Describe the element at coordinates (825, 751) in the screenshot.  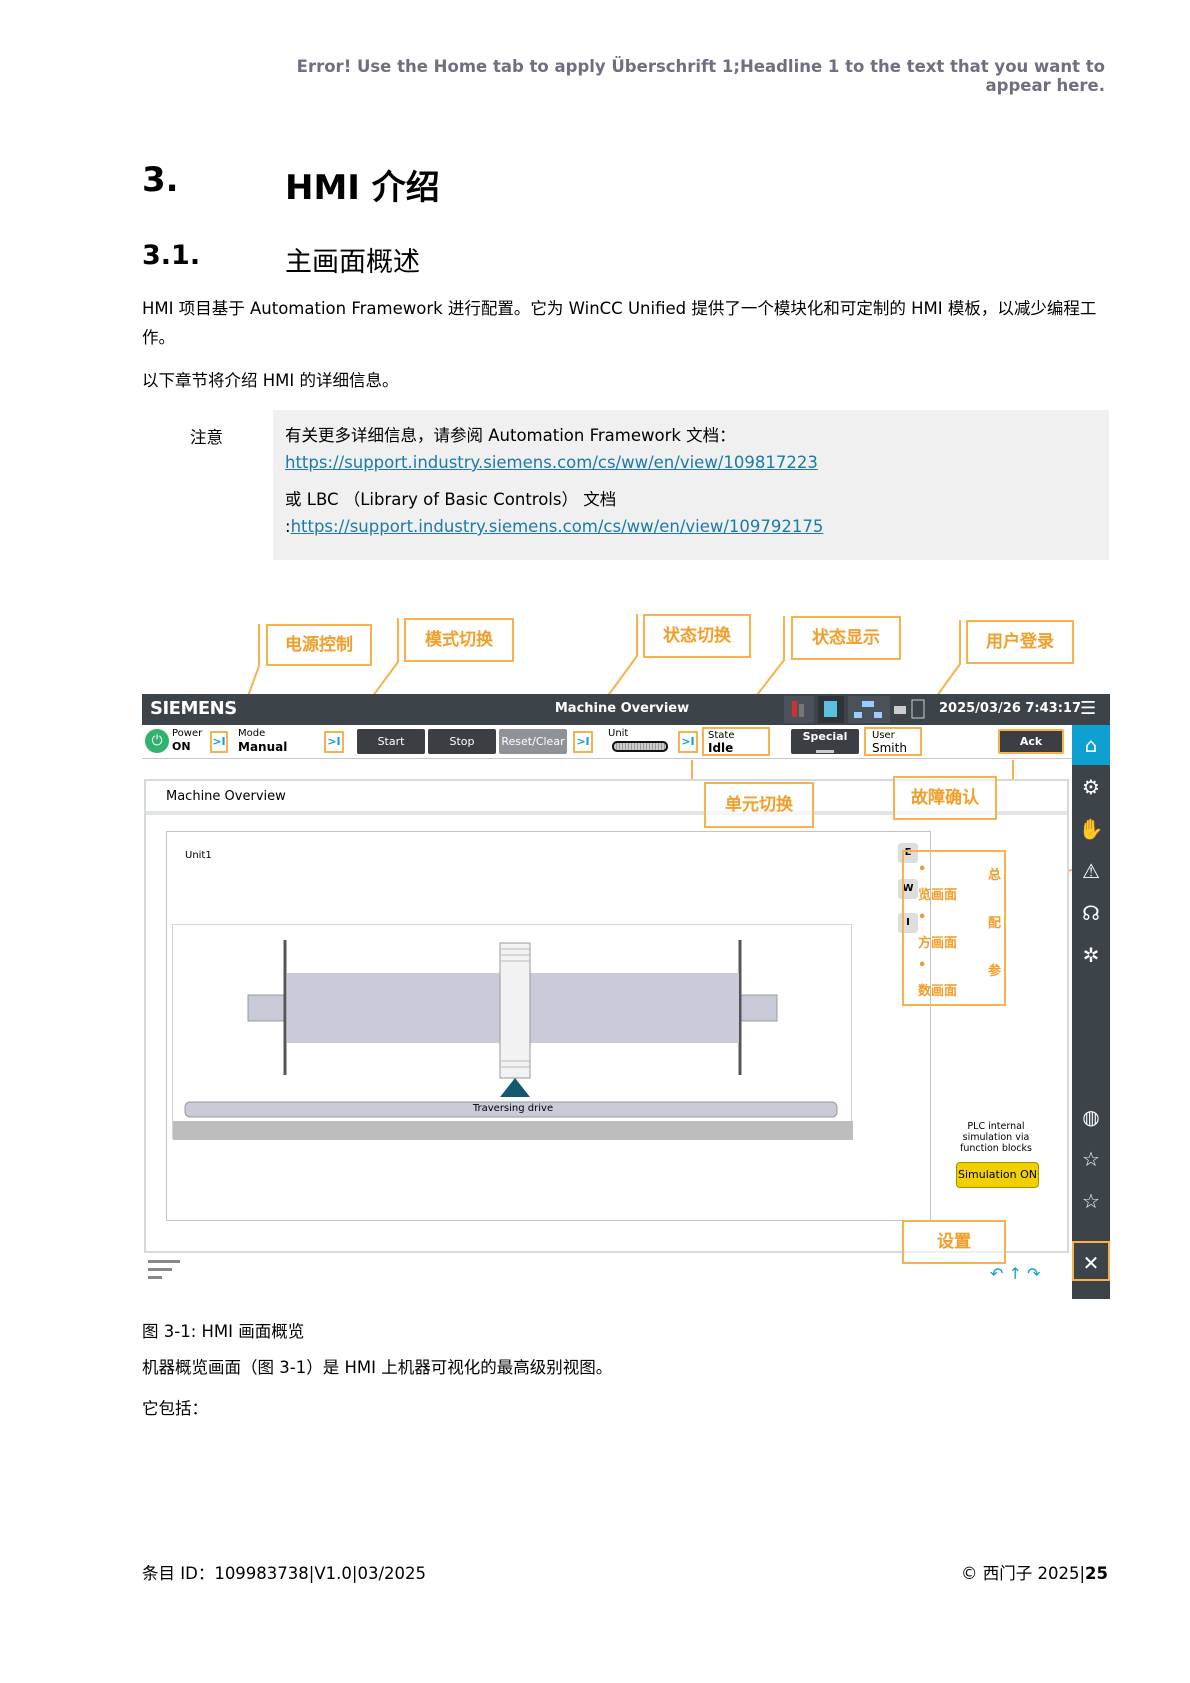
I see `special-bar-icon` at that location.